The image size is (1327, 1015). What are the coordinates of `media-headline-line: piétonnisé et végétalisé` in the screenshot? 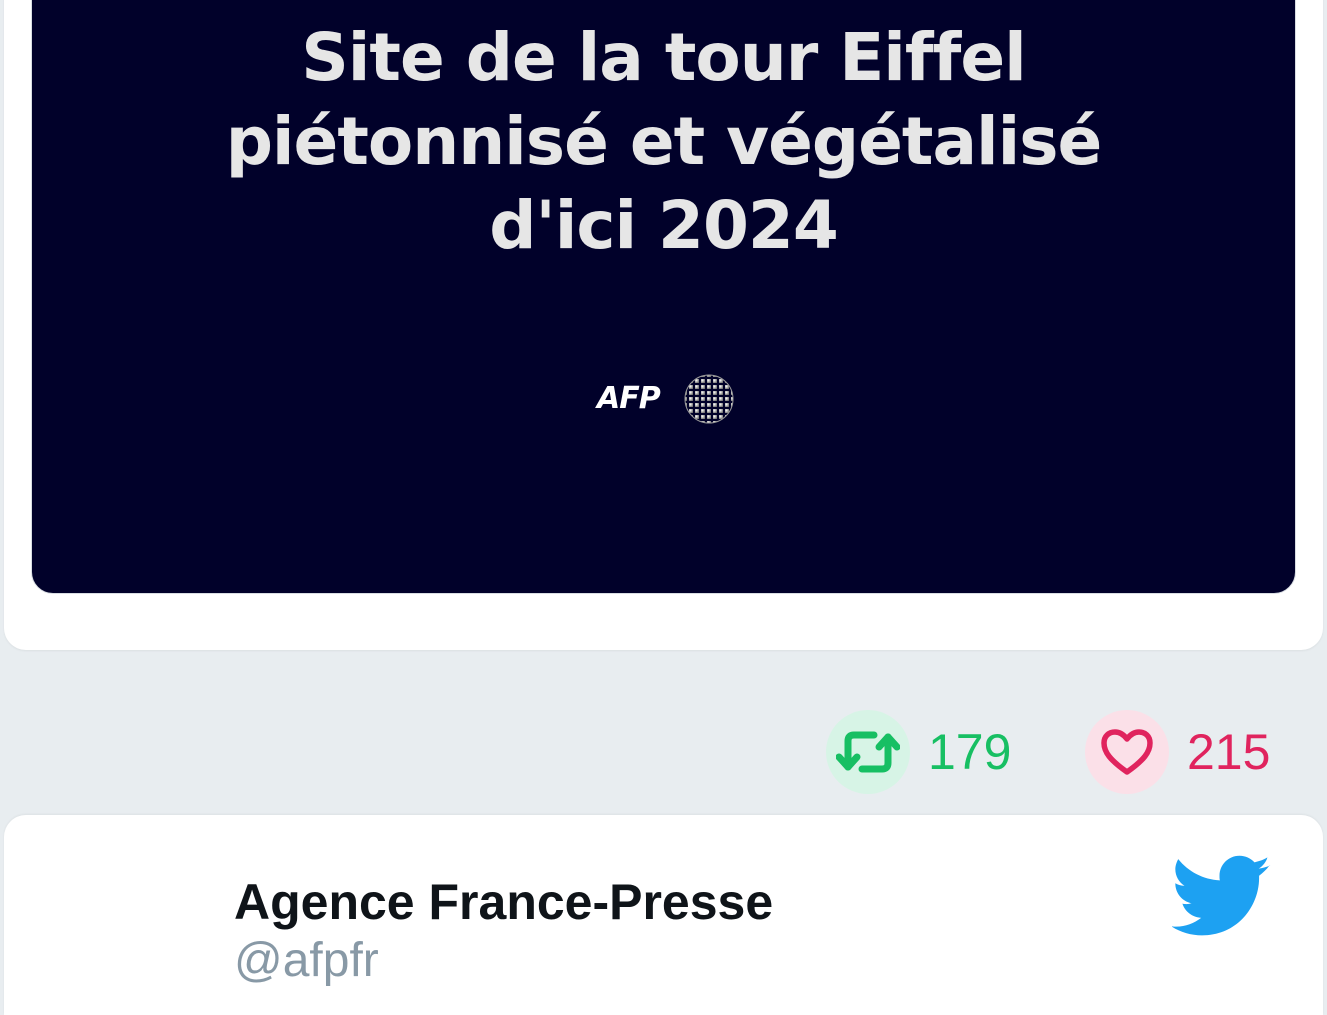 It's located at (664, 141).